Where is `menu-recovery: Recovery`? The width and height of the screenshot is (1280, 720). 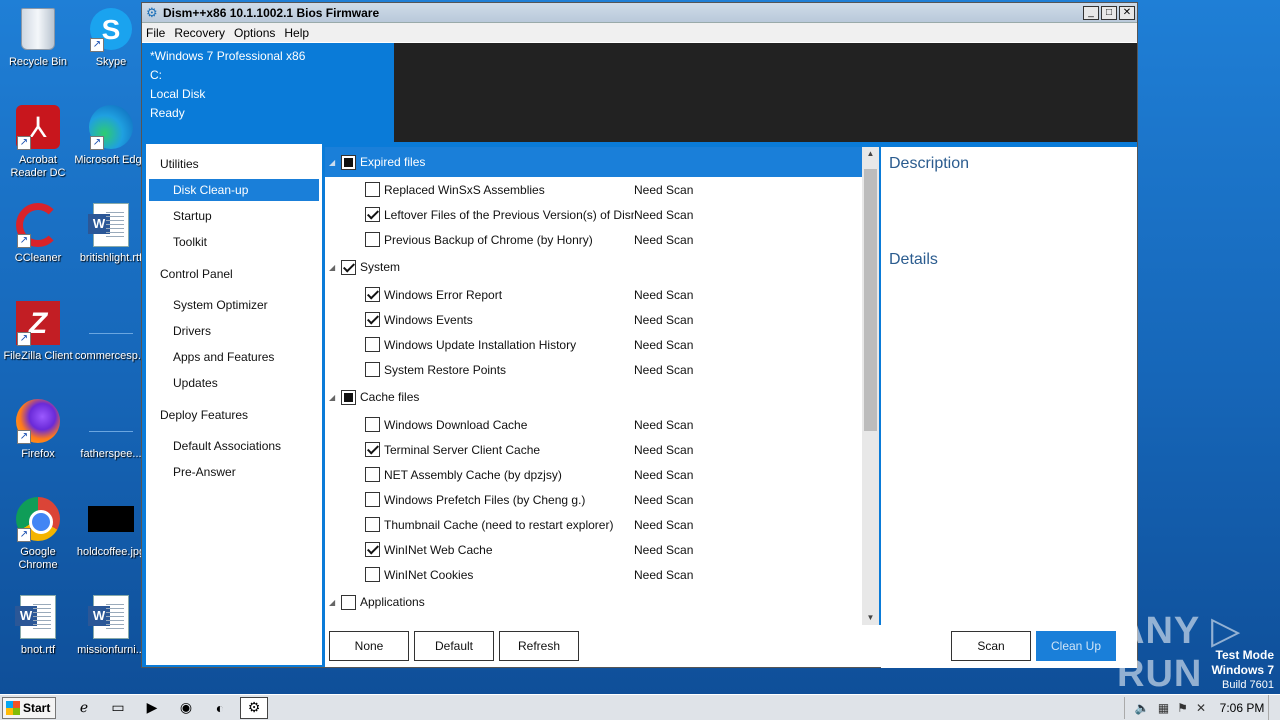
menu-recovery: Recovery is located at coordinates (199, 33).